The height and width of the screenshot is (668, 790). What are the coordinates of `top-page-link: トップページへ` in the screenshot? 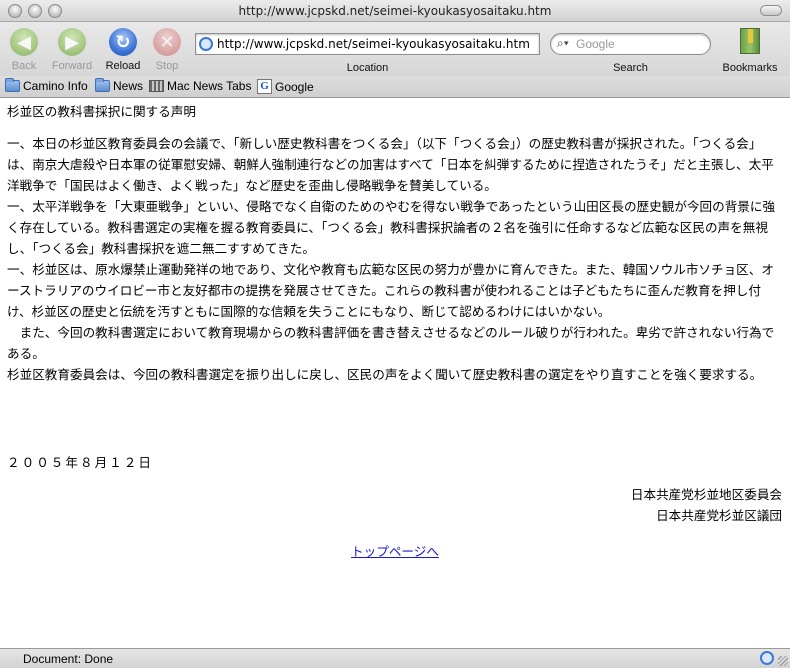 It's located at (395, 551).